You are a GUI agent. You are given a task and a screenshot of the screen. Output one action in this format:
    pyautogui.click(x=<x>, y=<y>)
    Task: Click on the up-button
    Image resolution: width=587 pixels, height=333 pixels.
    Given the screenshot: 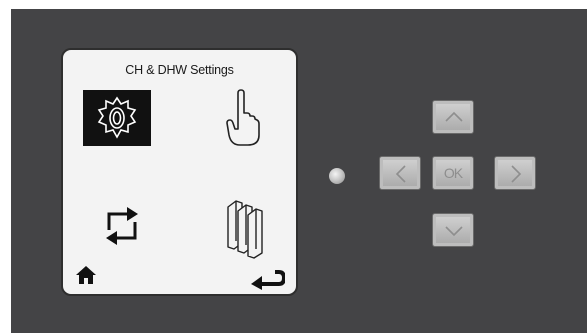 What is the action you would take?
    pyautogui.click(x=453, y=117)
    